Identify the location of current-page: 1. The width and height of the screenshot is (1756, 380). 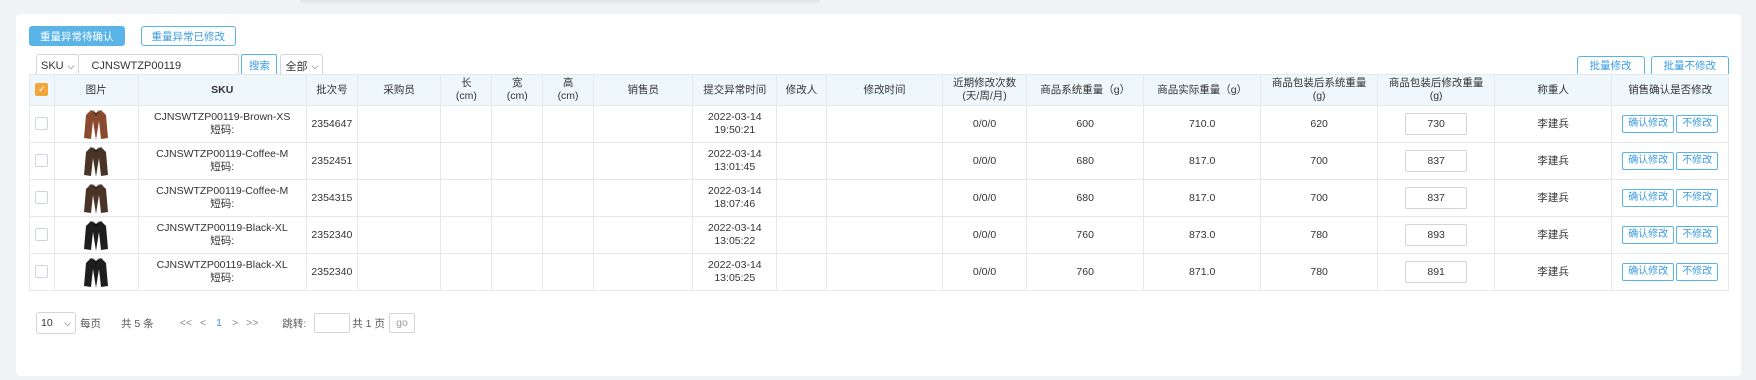
(219, 323).